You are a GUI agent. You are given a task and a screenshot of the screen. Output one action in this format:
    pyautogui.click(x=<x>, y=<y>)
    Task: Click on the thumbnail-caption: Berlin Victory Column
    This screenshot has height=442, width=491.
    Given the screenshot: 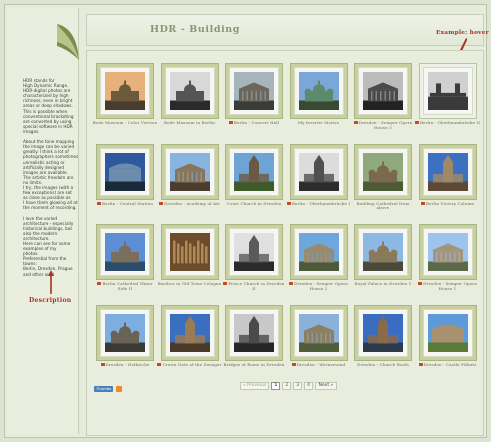 What is the action you would take?
    pyautogui.click(x=448, y=204)
    